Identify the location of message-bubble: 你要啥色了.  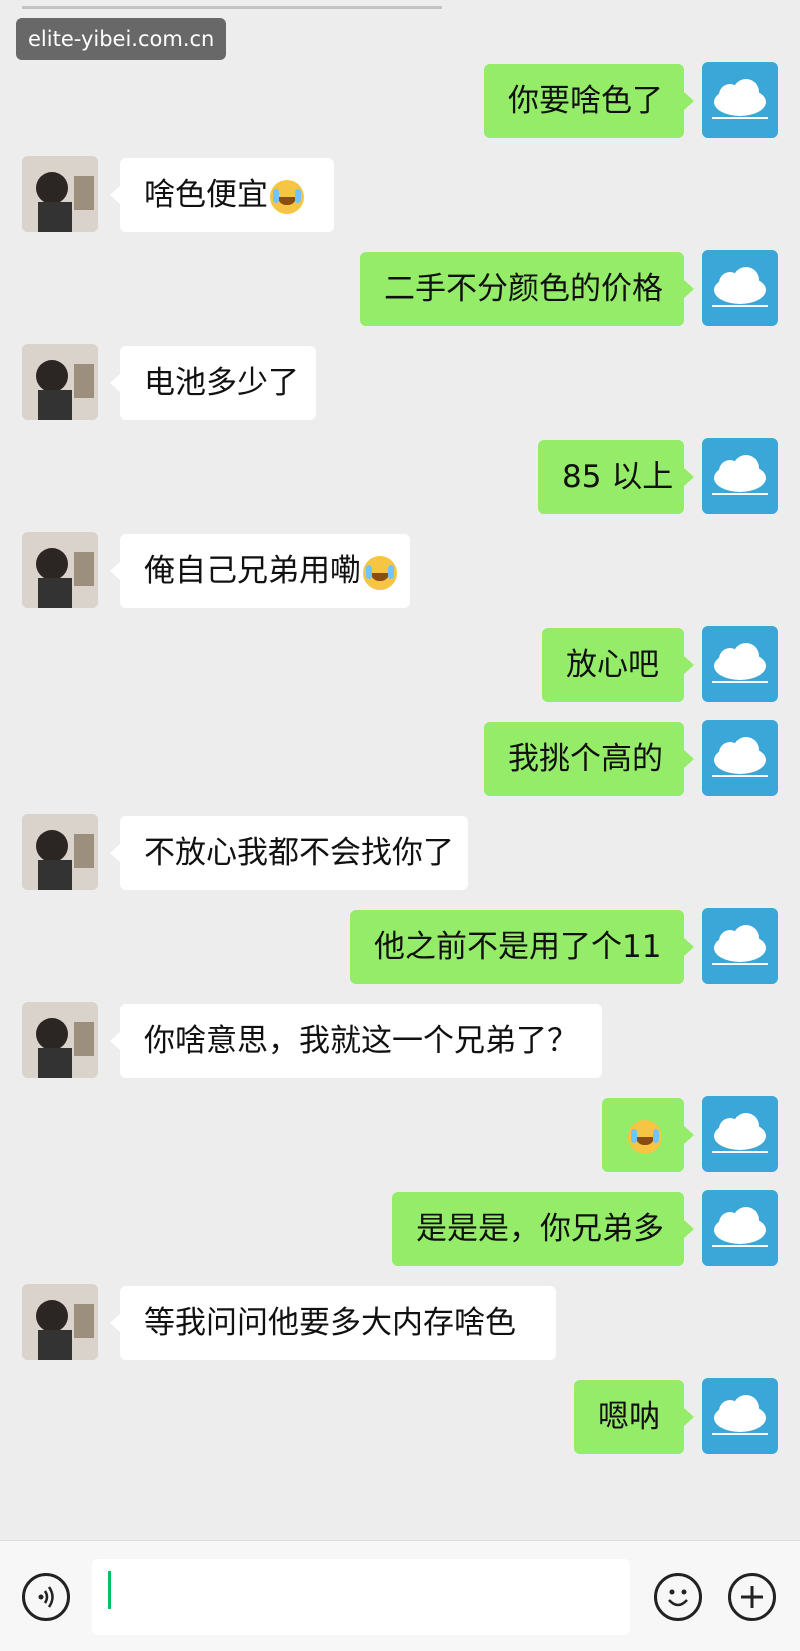
(589, 101).